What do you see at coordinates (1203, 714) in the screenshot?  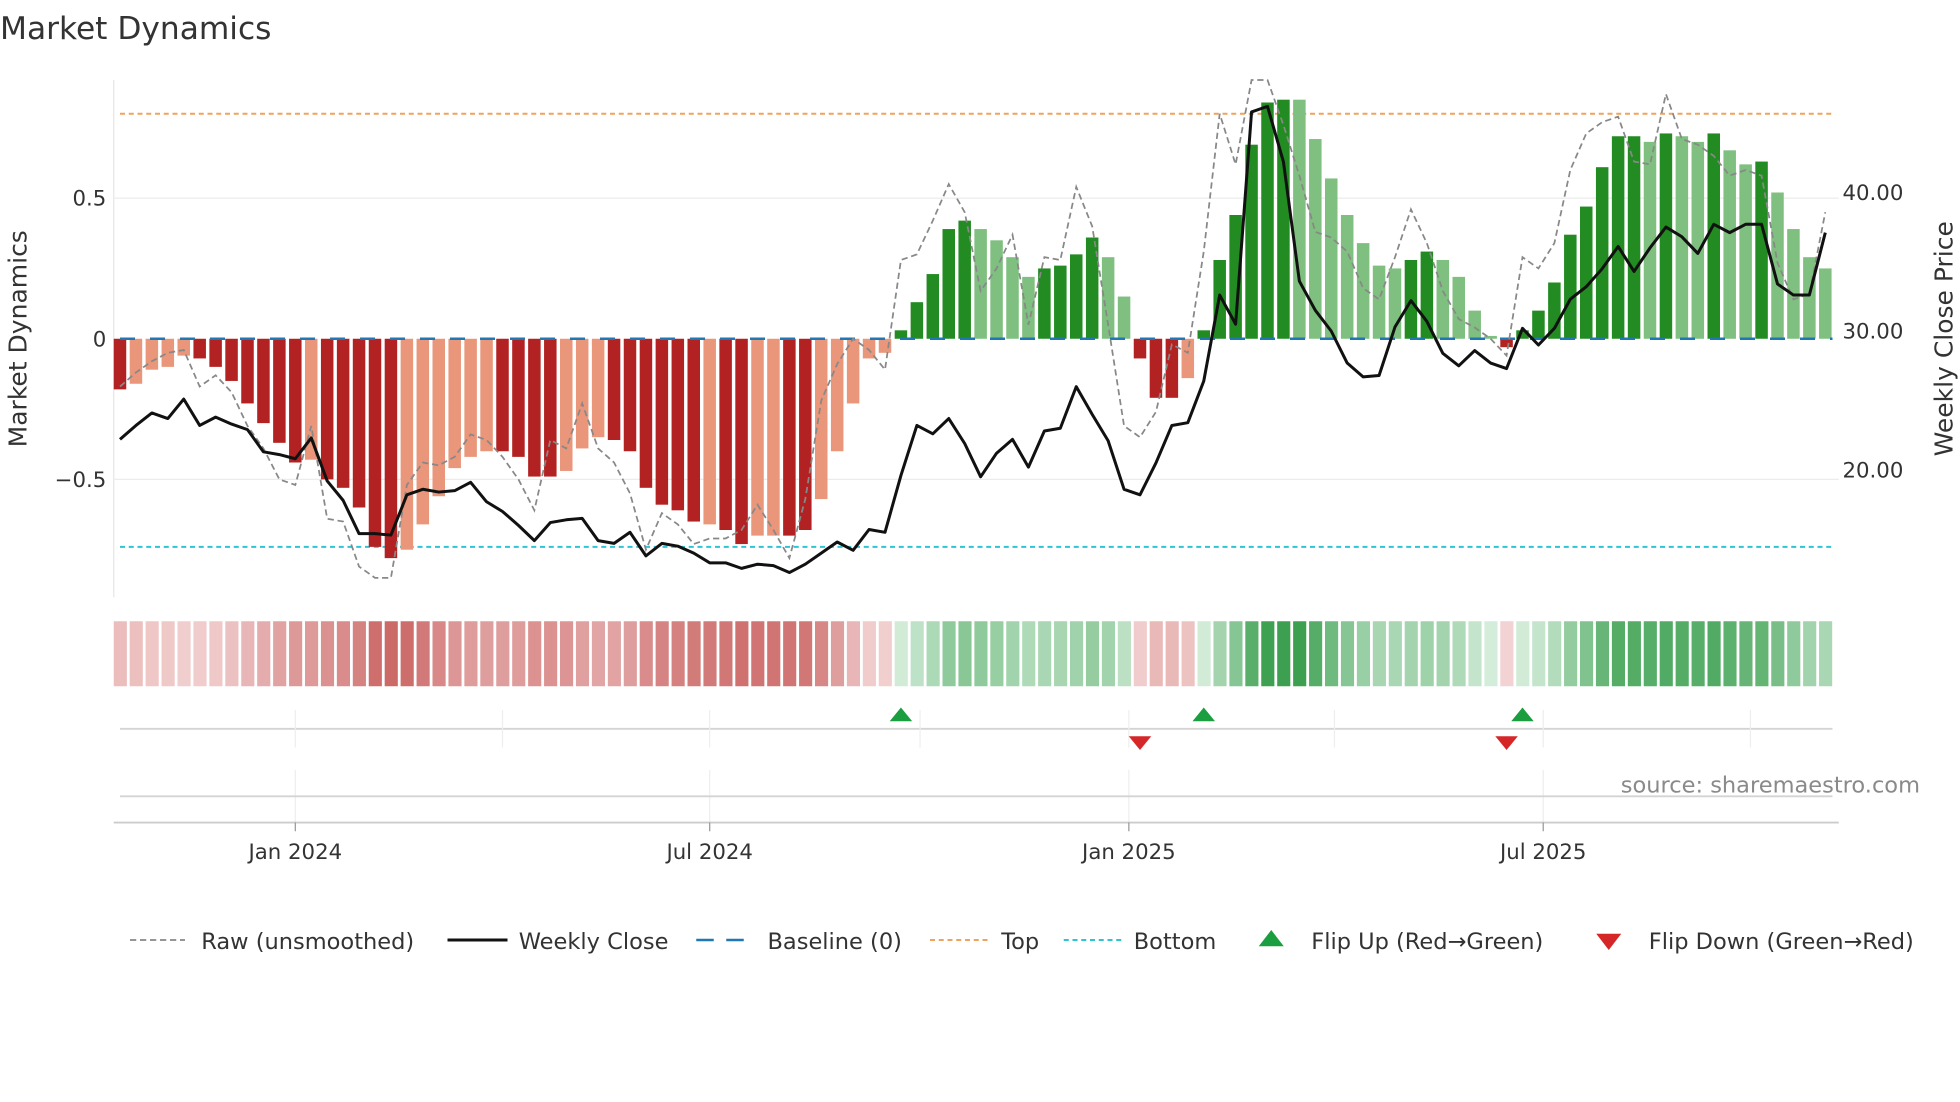 I see `flip-up-marker` at bounding box center [1203, 714].